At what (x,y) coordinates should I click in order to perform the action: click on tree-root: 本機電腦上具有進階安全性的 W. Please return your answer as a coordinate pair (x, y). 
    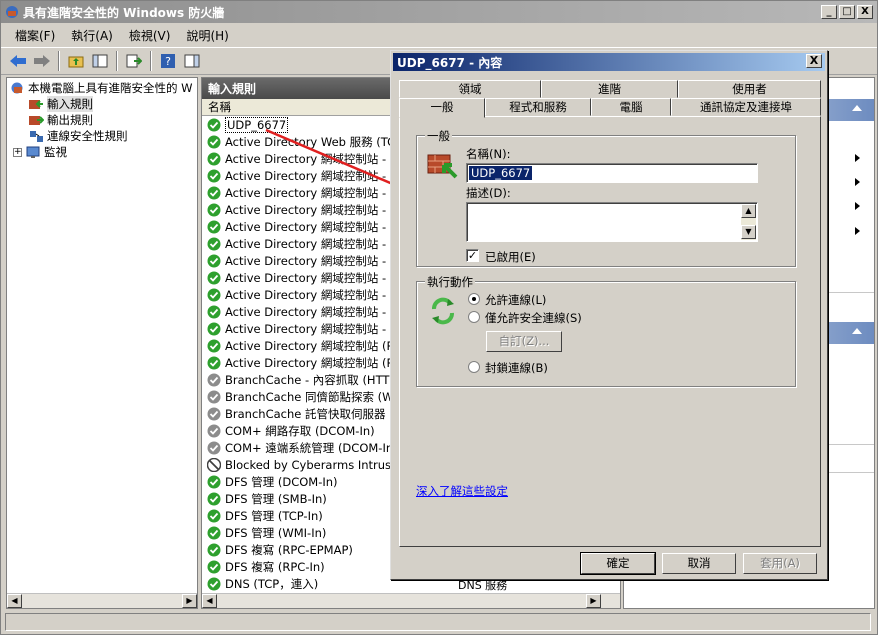
    Looking at the image, I should click on (101, 88).